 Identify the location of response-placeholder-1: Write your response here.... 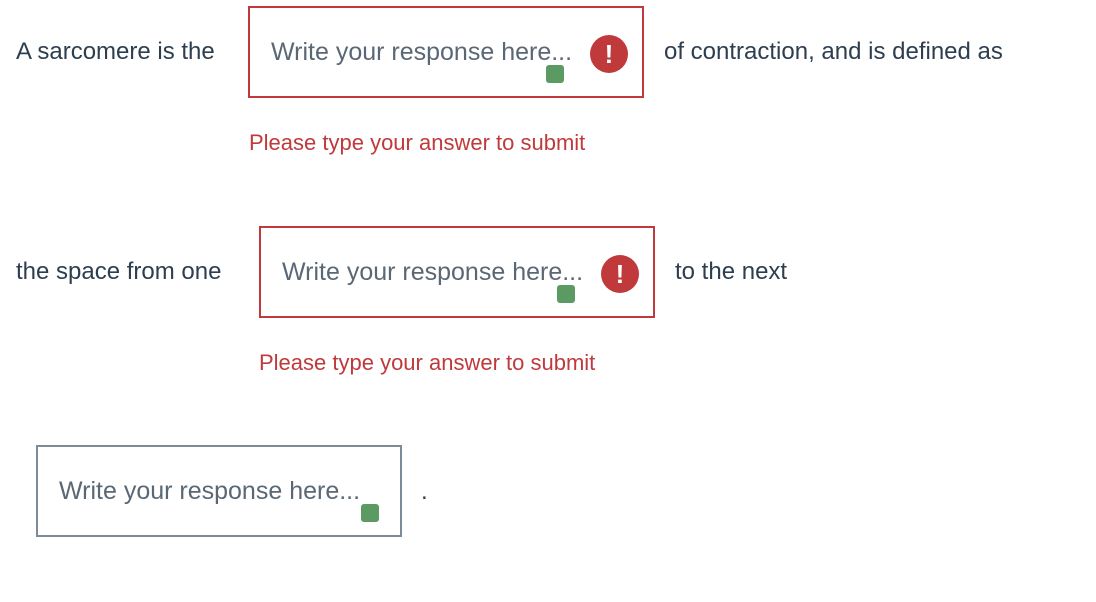
(422, 52).